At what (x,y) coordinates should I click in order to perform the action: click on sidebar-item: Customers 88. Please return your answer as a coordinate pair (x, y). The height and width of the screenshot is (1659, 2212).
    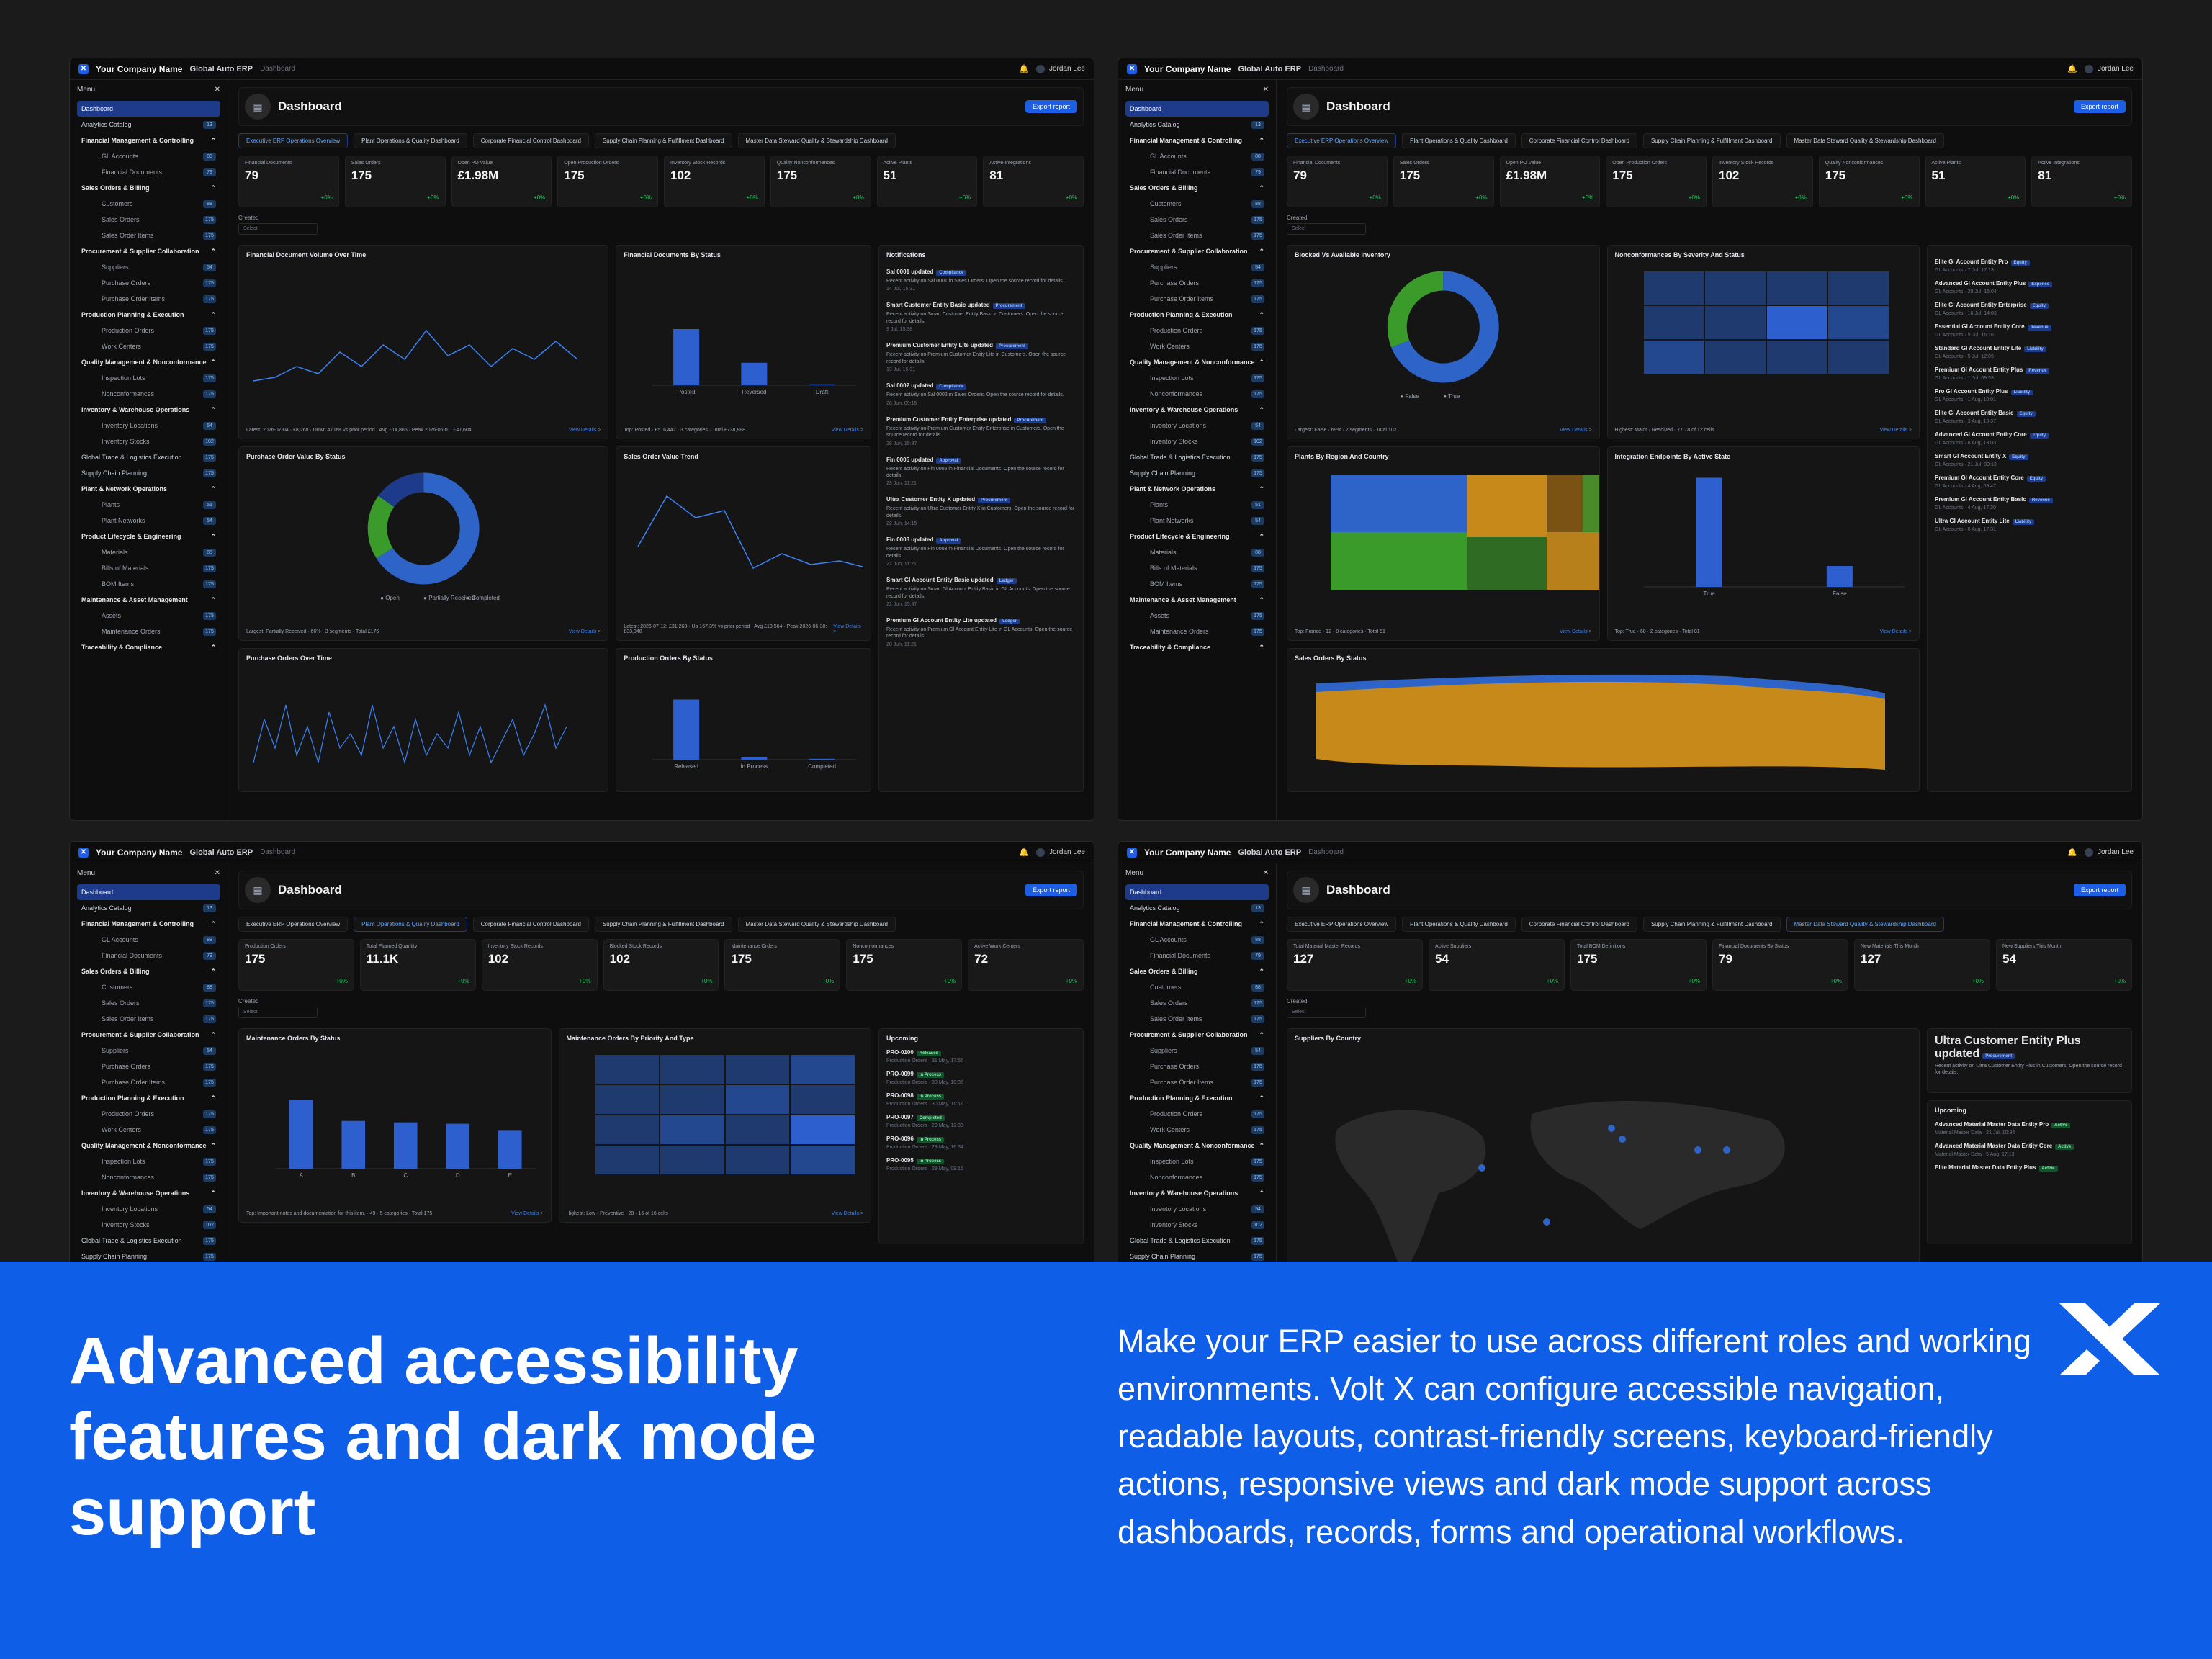
    Looking at the image, I should click on (1197, 204).